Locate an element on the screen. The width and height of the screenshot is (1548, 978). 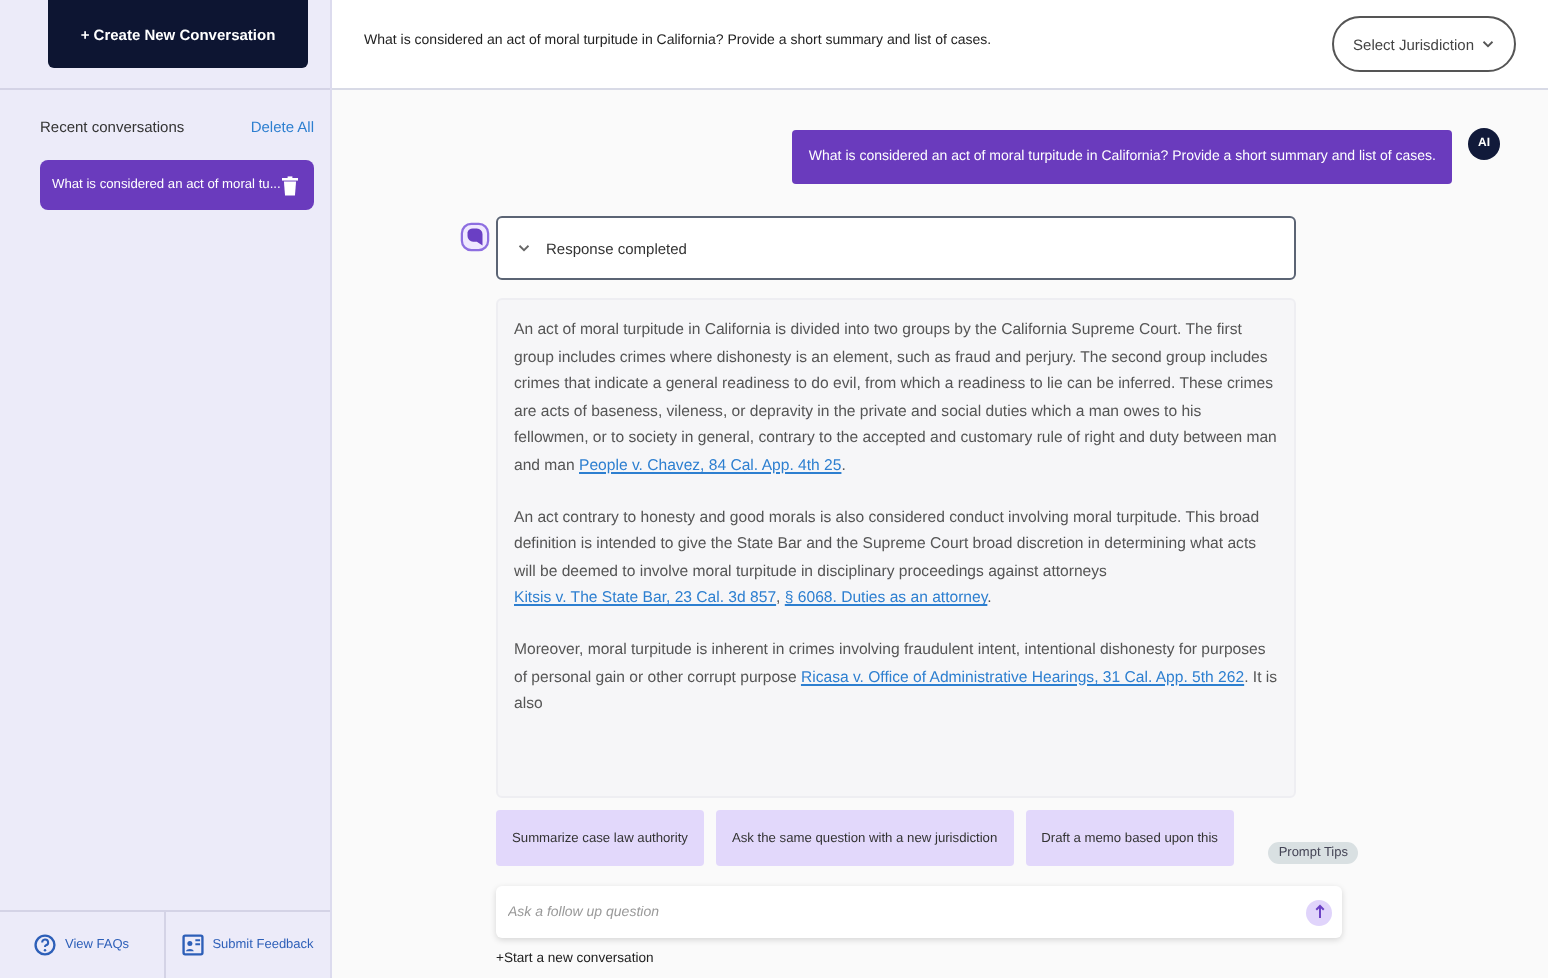
trash-icon is located at coordinates (290, 185).